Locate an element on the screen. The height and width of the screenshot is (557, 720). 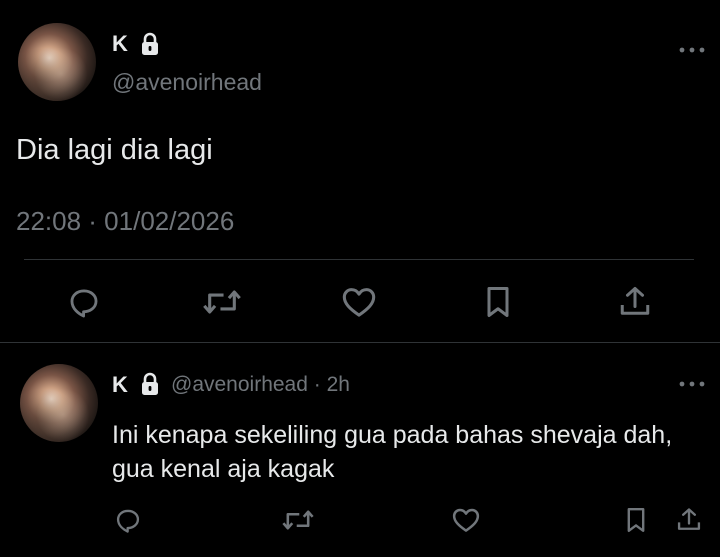
divider is located at coordinates (359, 259).